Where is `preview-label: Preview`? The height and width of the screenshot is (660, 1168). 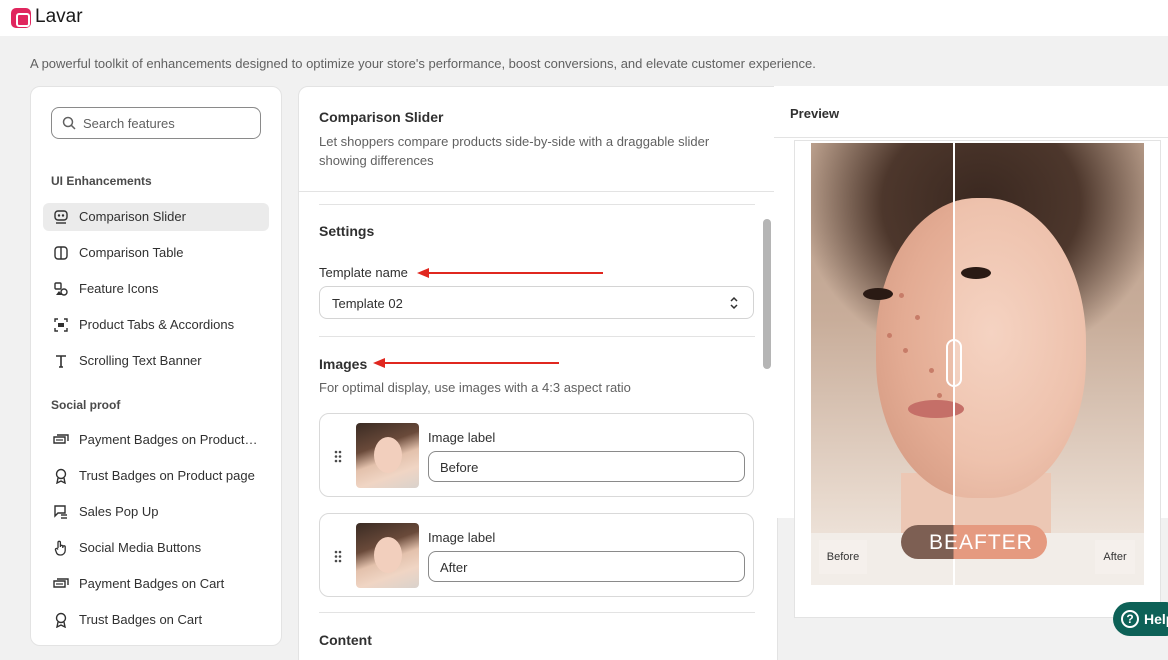
preview-label: Preview is located at coordinates (815, 113).